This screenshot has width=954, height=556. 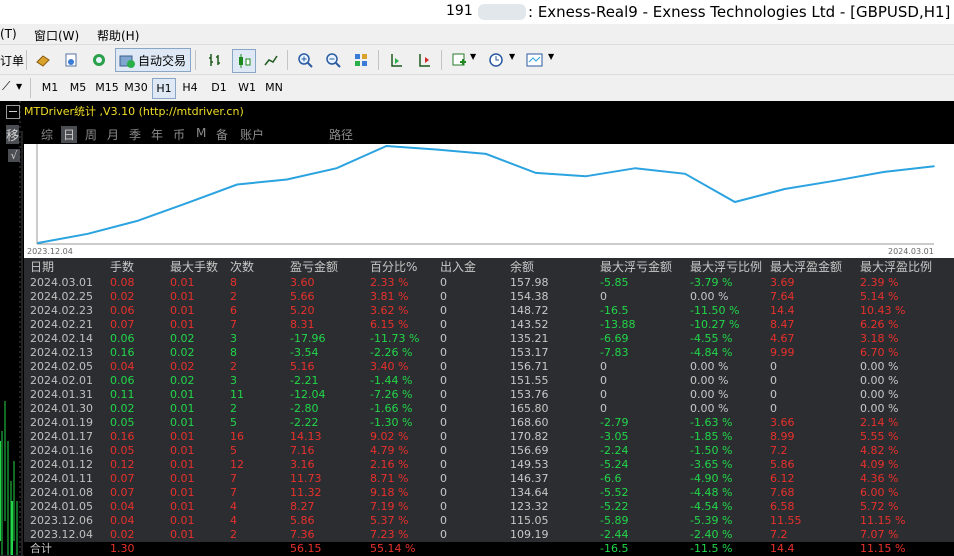 I want to click on col-pl: 14.13, so click(x=306, y=436).